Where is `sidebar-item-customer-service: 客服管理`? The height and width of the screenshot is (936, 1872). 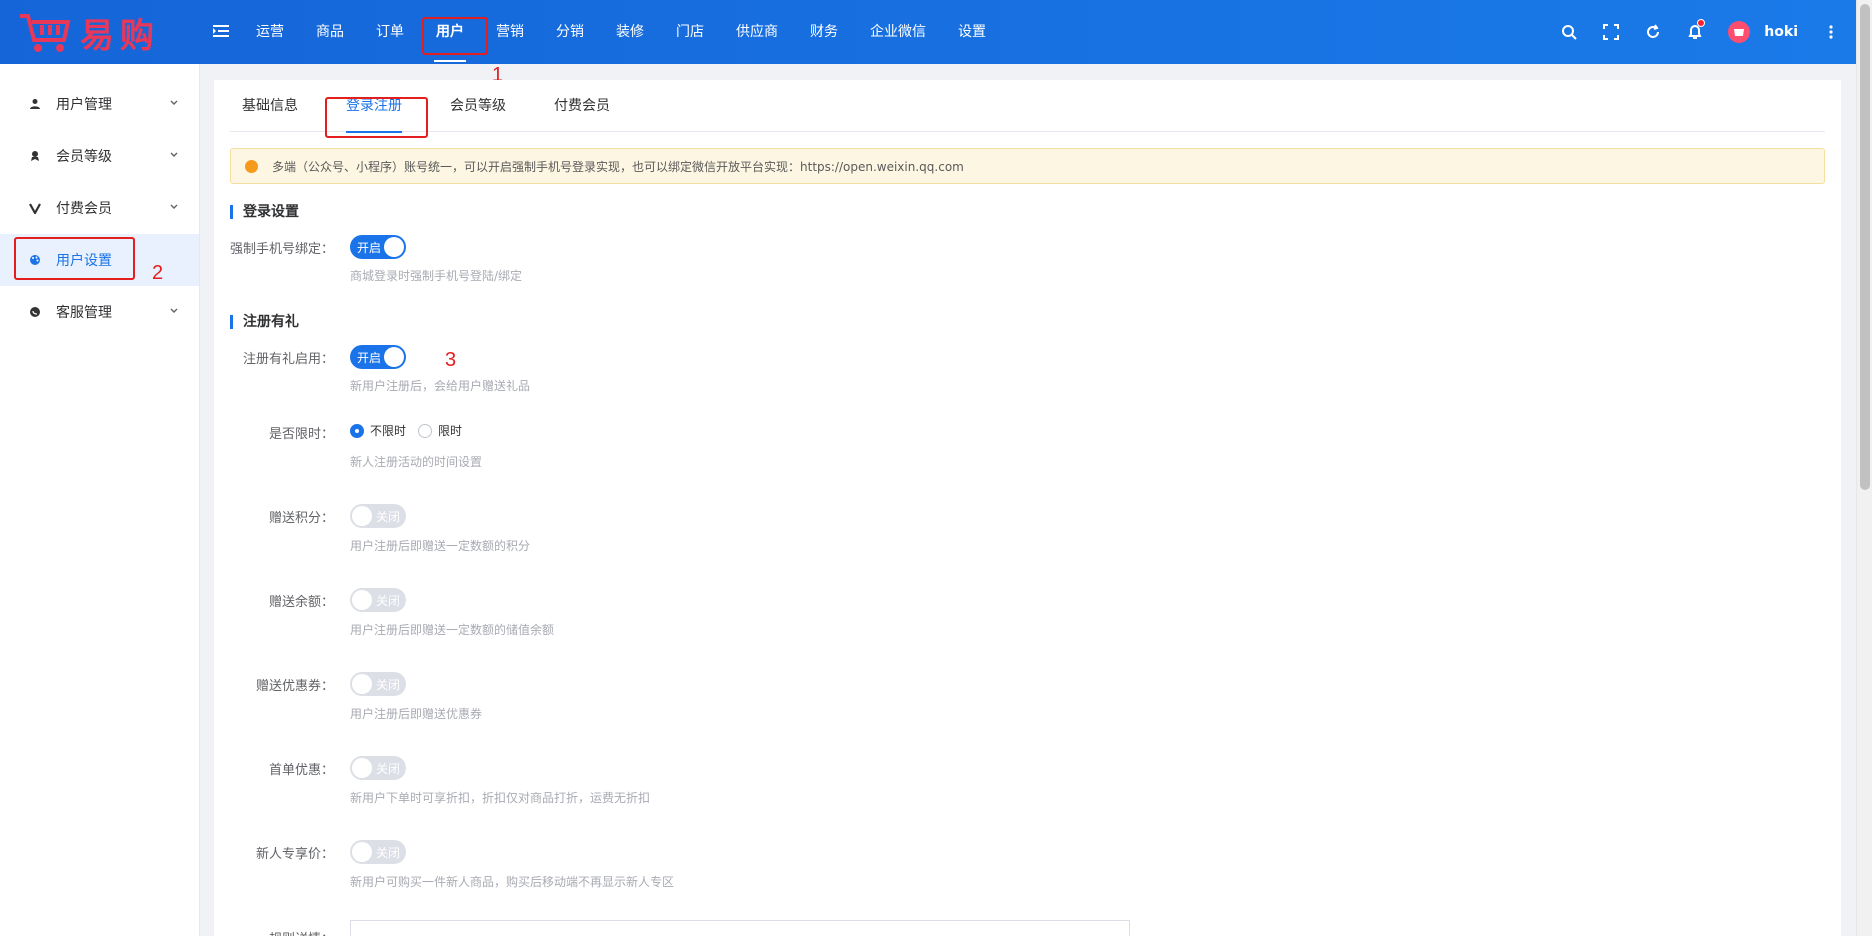
sidebar-item-customer-service: 客服管理 is located at coordinates (99, 312).